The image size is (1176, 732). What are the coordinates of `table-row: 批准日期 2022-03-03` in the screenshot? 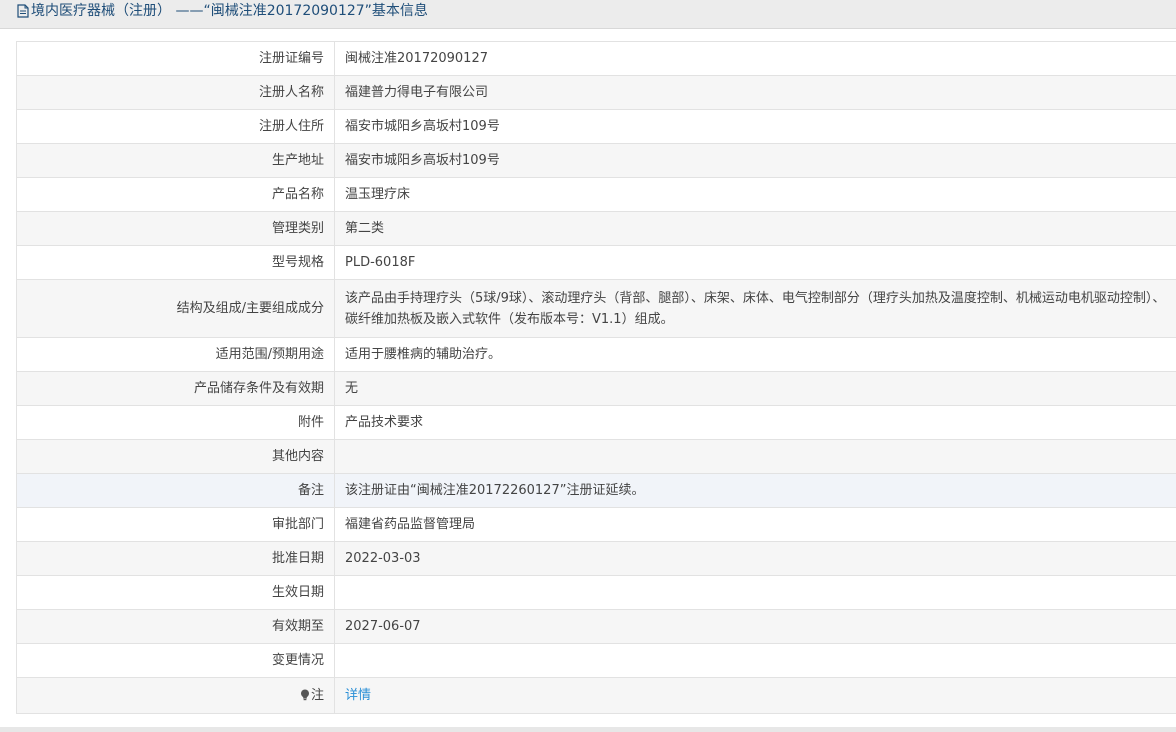 It's located at (596, 558).